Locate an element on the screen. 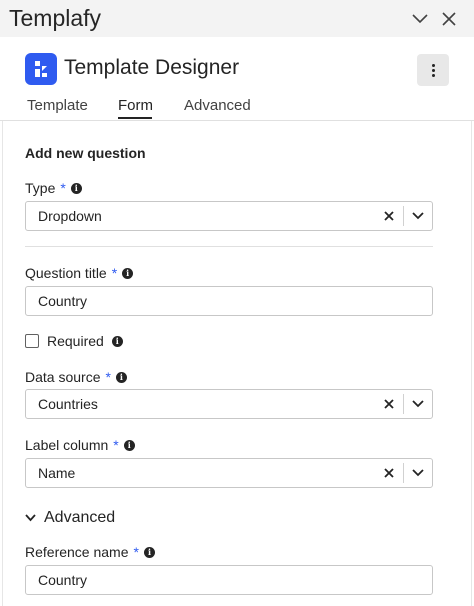  more-vertical-icon is located at coordinates (433, 70).